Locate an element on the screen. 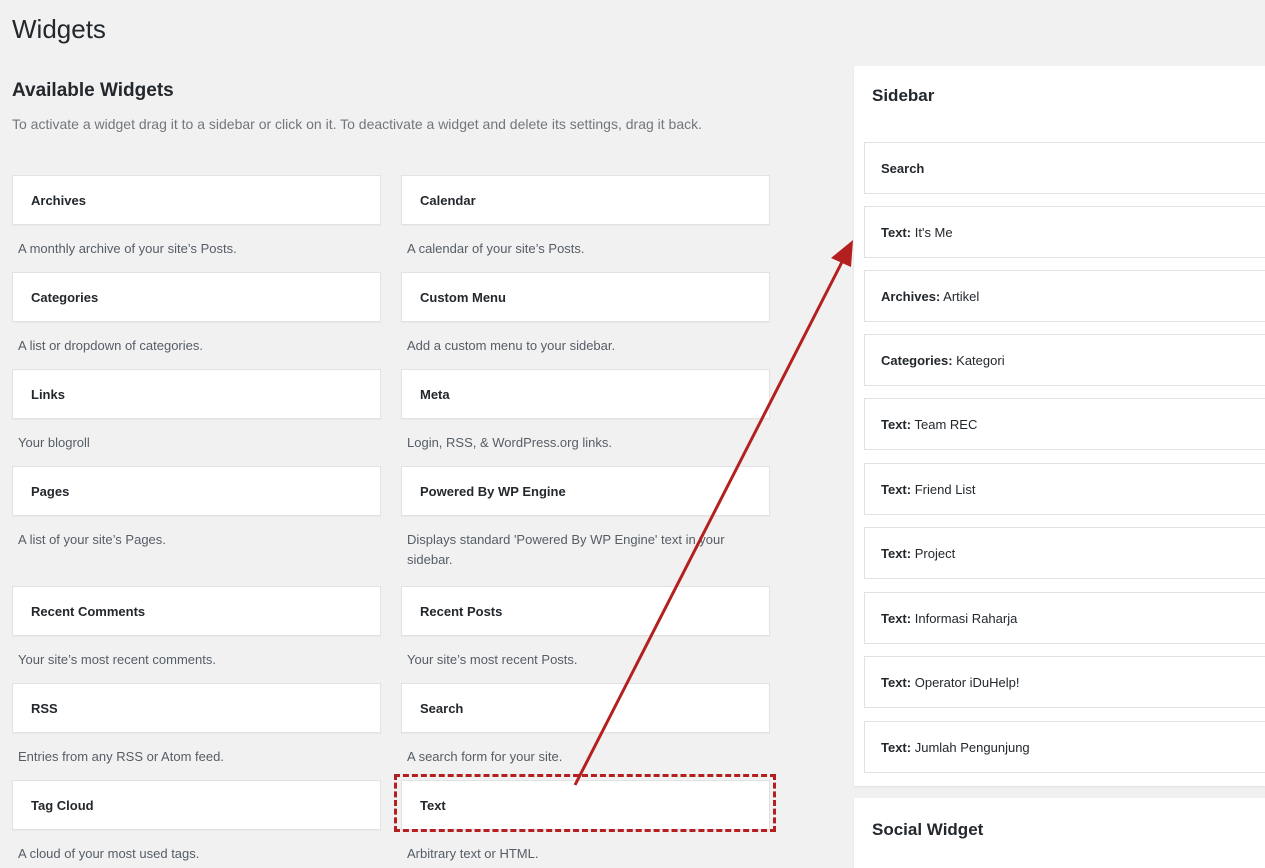  widget-title: Links is located at coordinates (48, 394).